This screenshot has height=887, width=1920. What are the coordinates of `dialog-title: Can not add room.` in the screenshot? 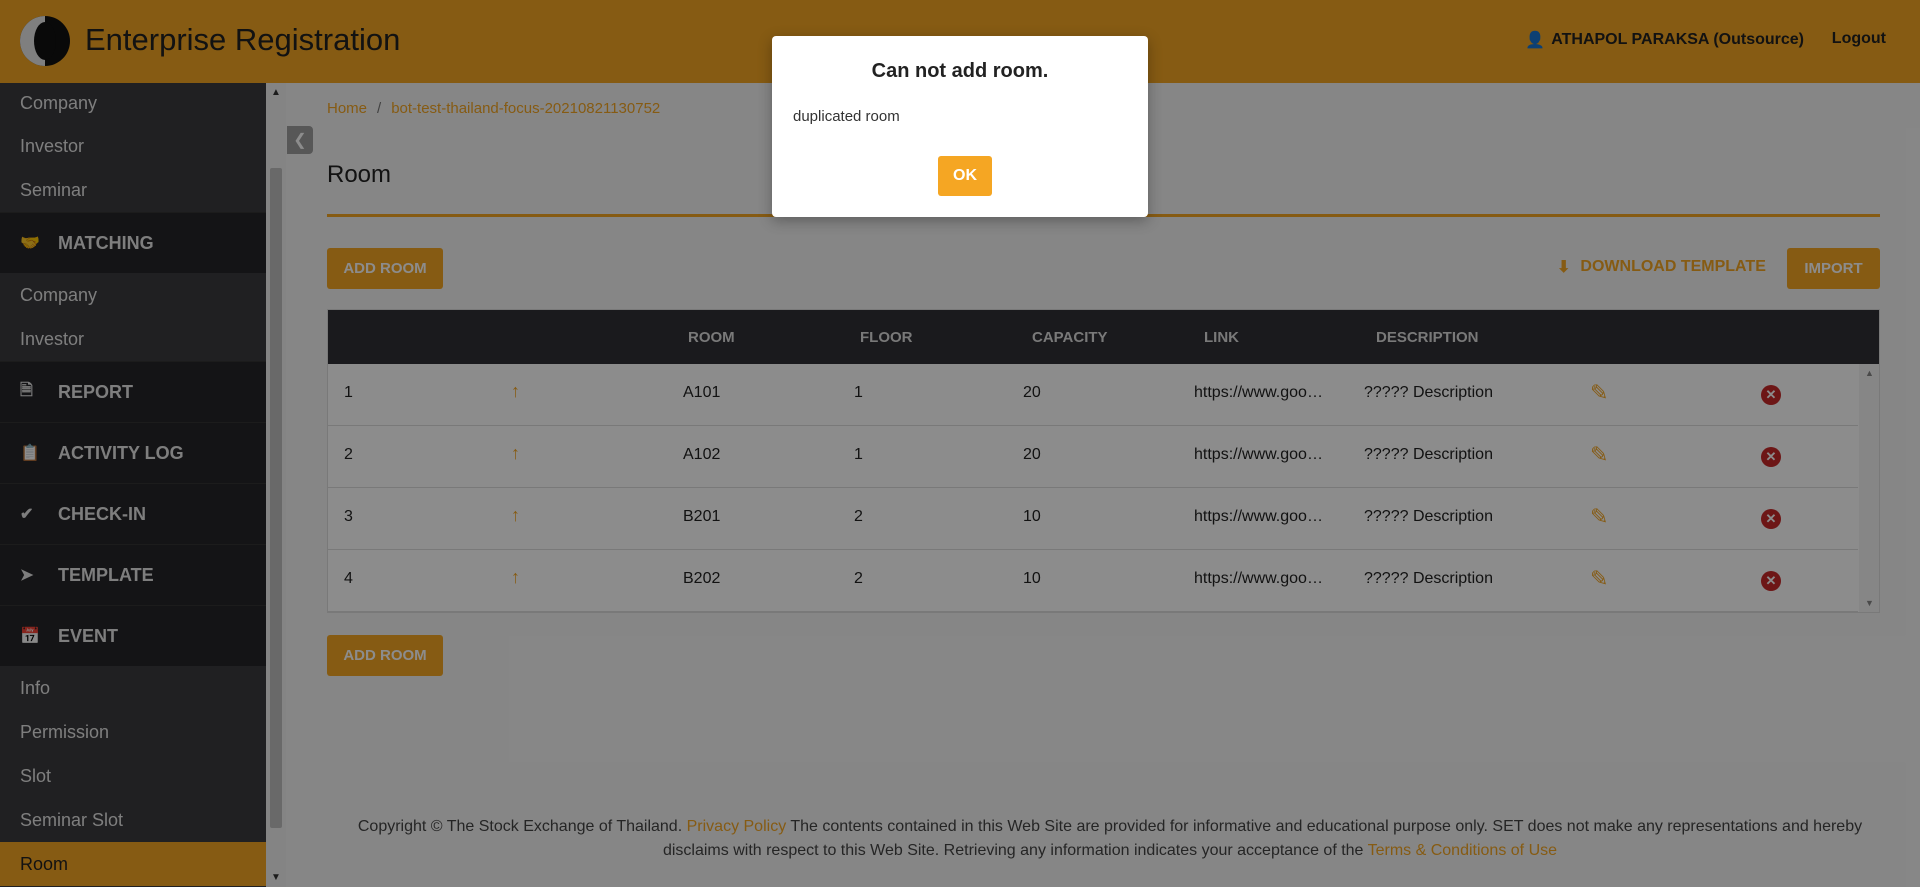 It's located at (960, 71).